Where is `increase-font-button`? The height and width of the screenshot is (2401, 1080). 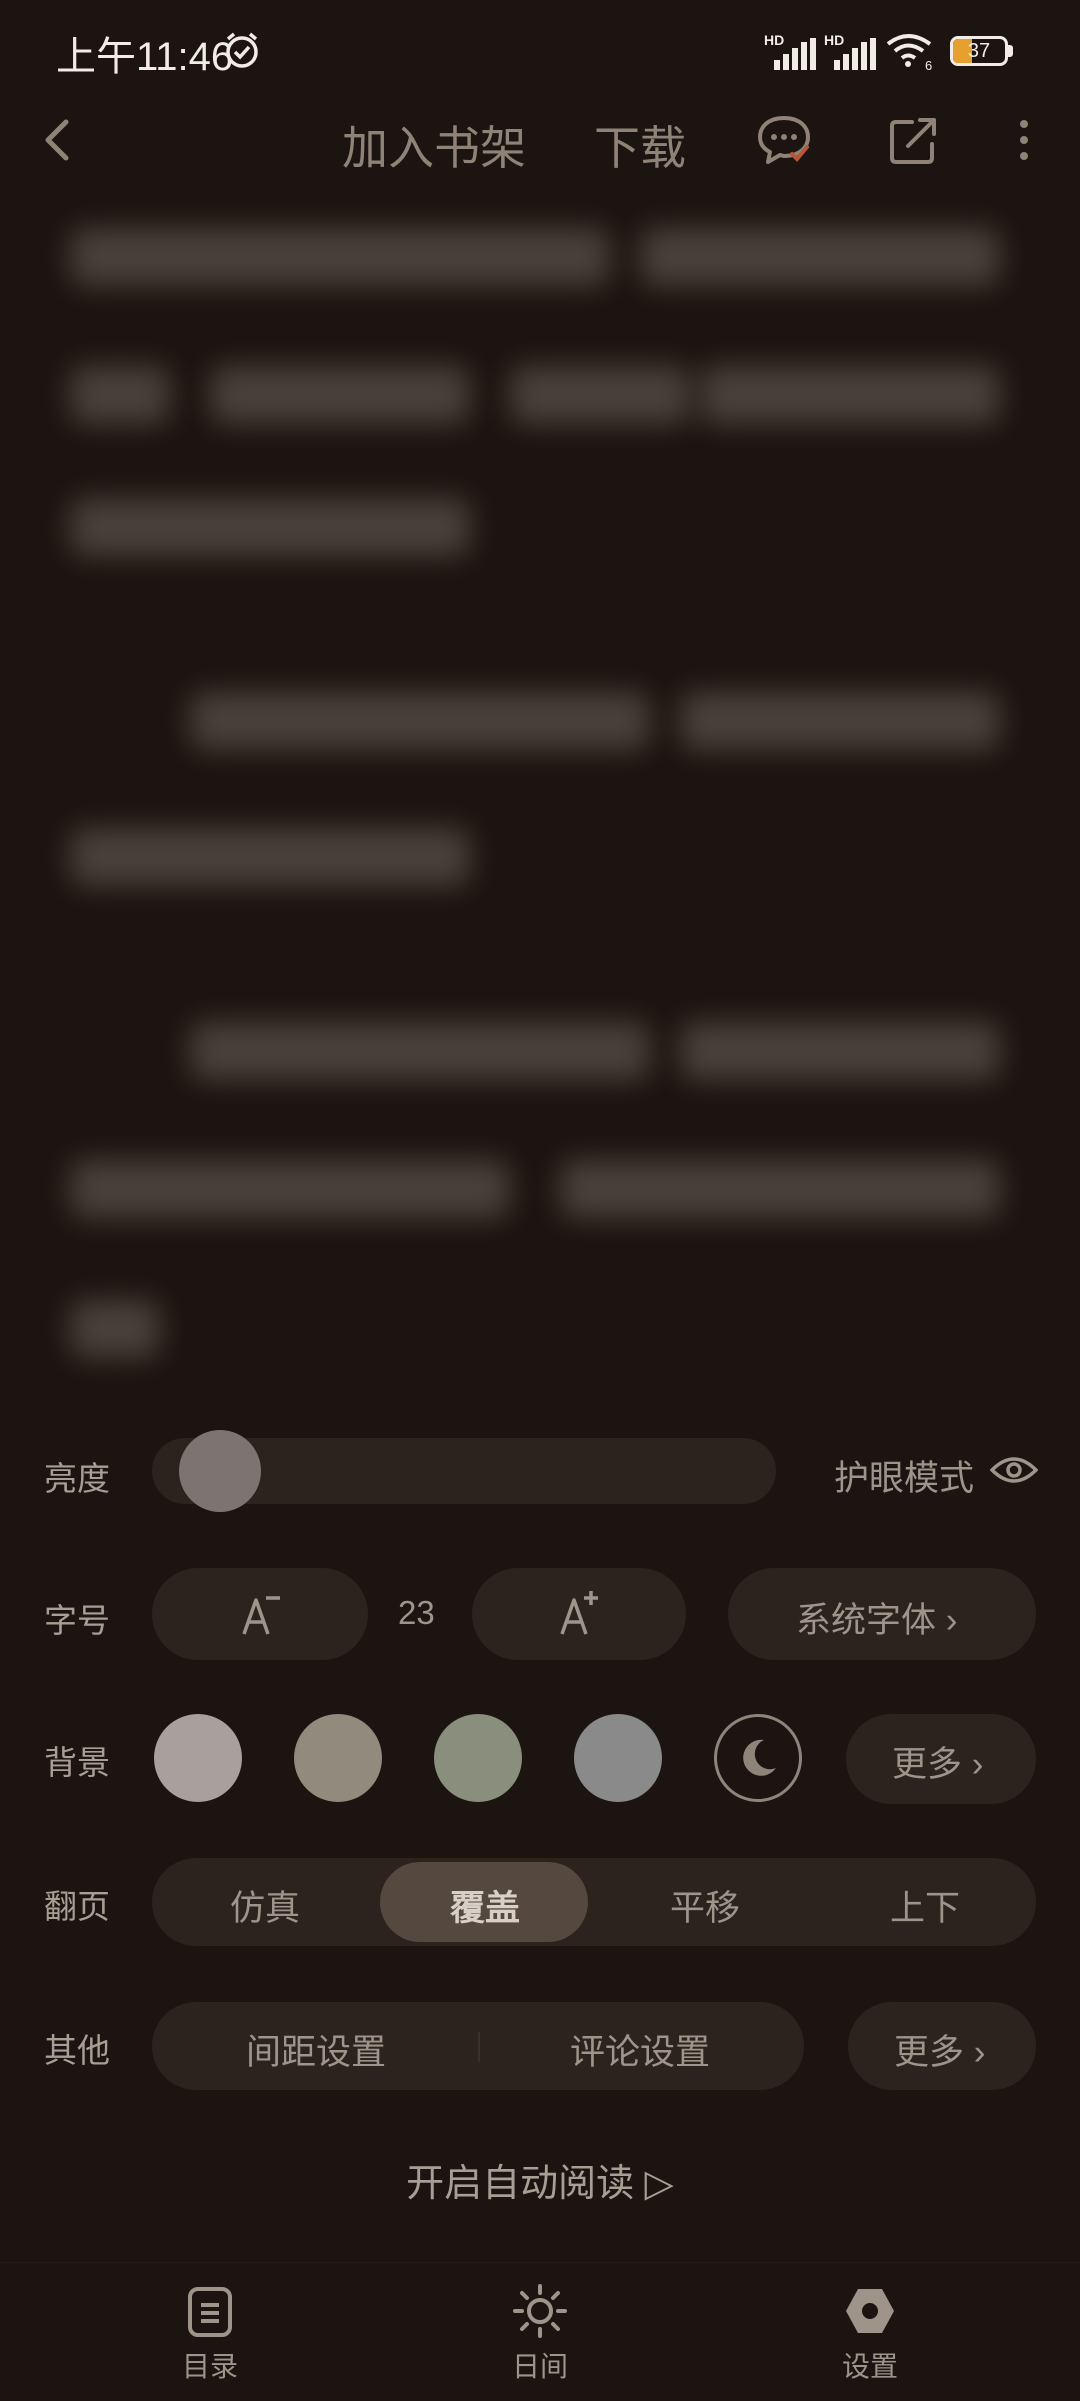 increase-font-button is located at coordinates (579, 1614).